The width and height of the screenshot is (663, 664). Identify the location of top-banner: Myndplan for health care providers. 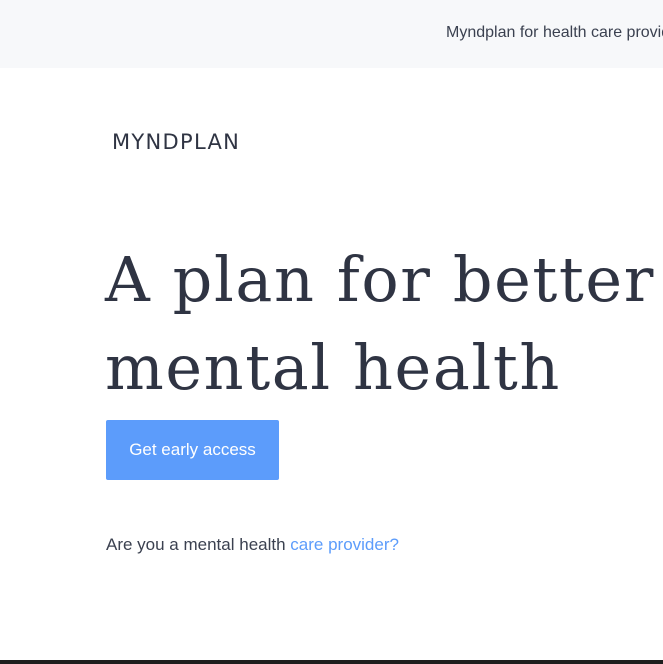
(331, 34).